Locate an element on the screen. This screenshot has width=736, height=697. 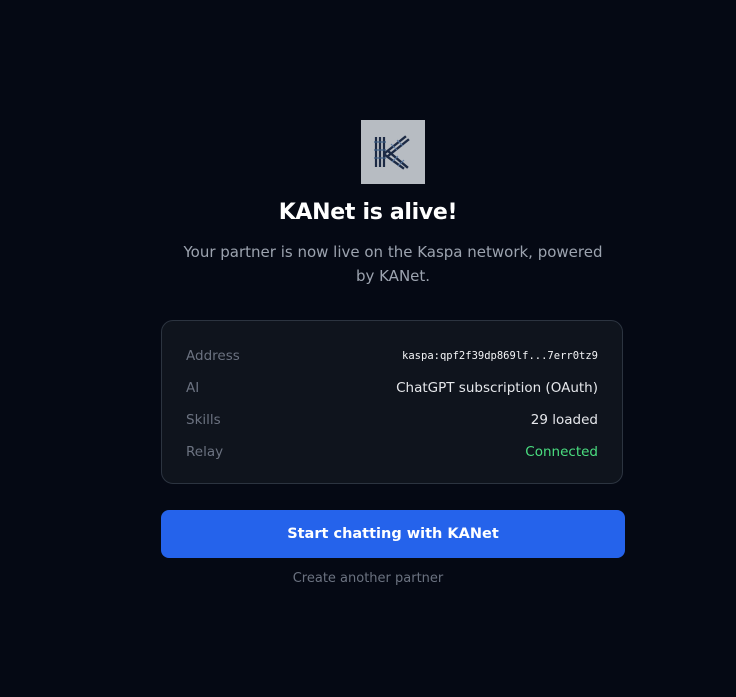
skills-label: Skills is located at coordinates (203, 420).